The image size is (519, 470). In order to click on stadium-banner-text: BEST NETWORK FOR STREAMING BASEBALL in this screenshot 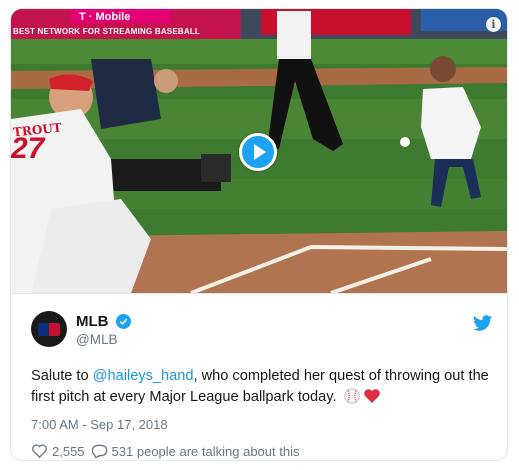, I will do `click(106, 31)`.